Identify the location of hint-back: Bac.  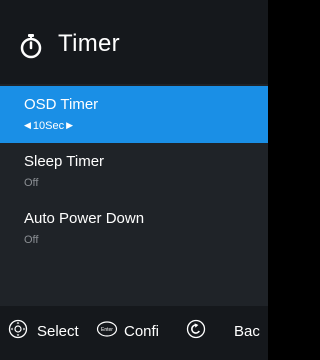
(227, 333).